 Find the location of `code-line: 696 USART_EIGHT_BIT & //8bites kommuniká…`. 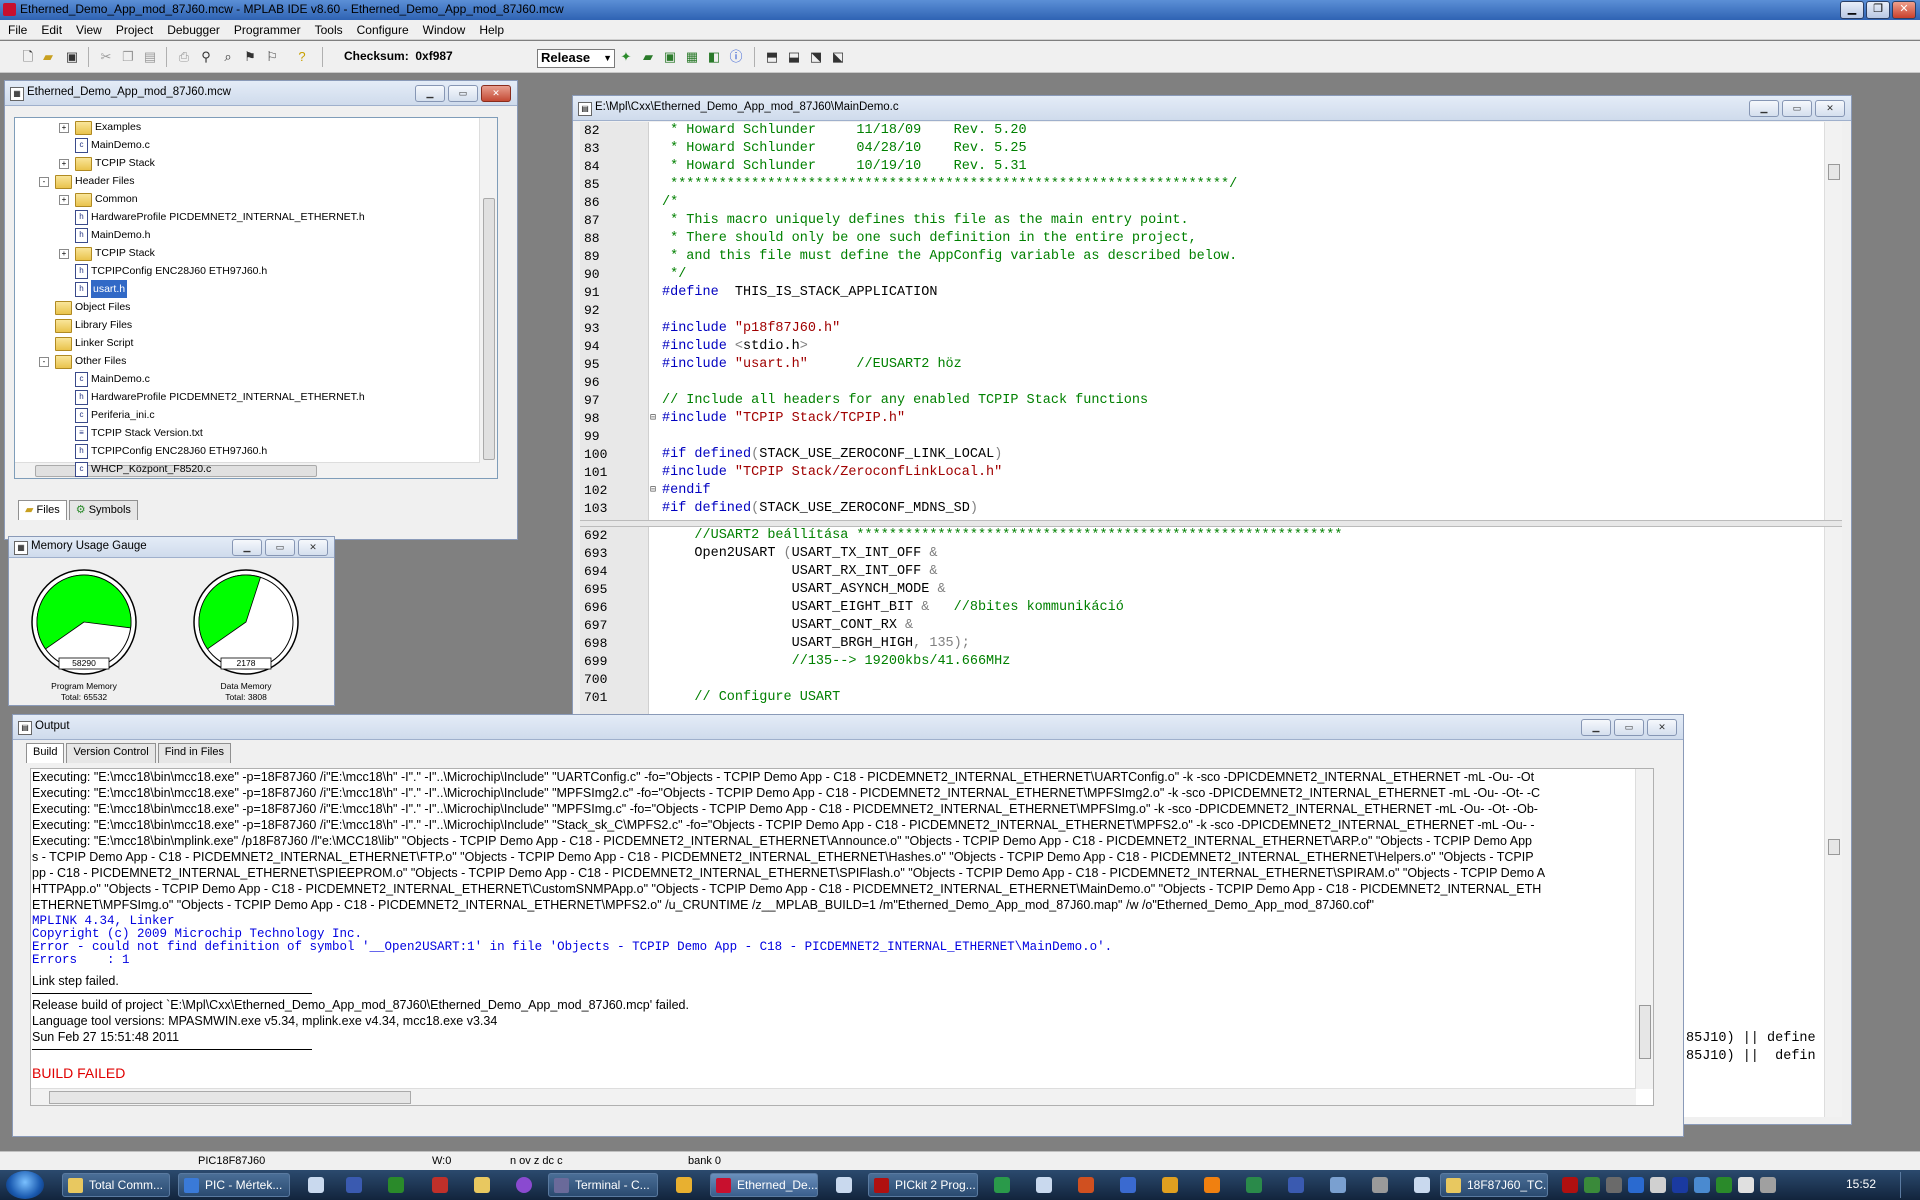

code-line: 696 USART_EIGHT_BIT & //8bites kommuniká… is located at coordinates (1200, 608).